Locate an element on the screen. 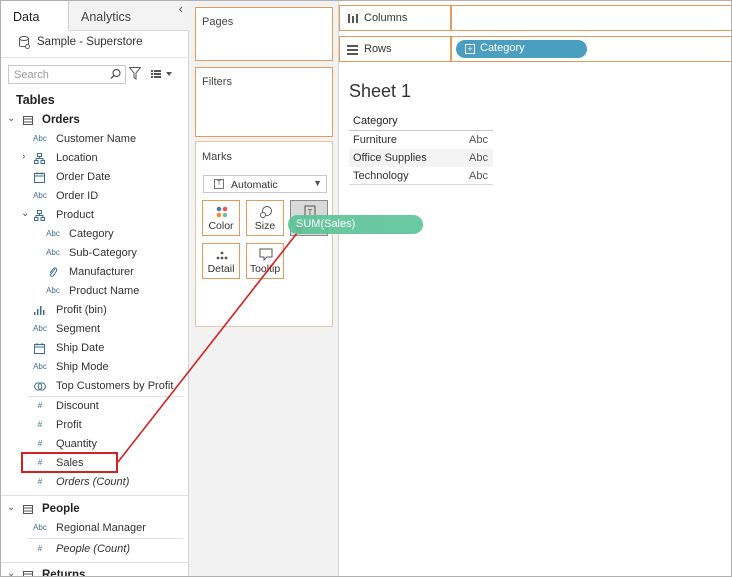 The height and width of the screenshot is (577, 732). field-label: Order Date is located at coordinates (83, 177).